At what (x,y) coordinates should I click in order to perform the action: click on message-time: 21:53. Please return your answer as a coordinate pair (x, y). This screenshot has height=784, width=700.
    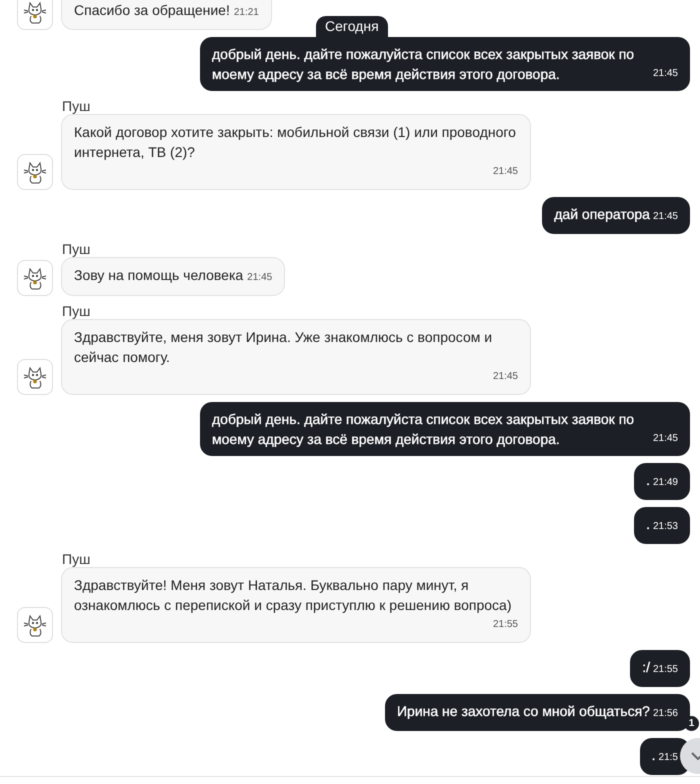
    Looking at the image, I should click on (665, 526).